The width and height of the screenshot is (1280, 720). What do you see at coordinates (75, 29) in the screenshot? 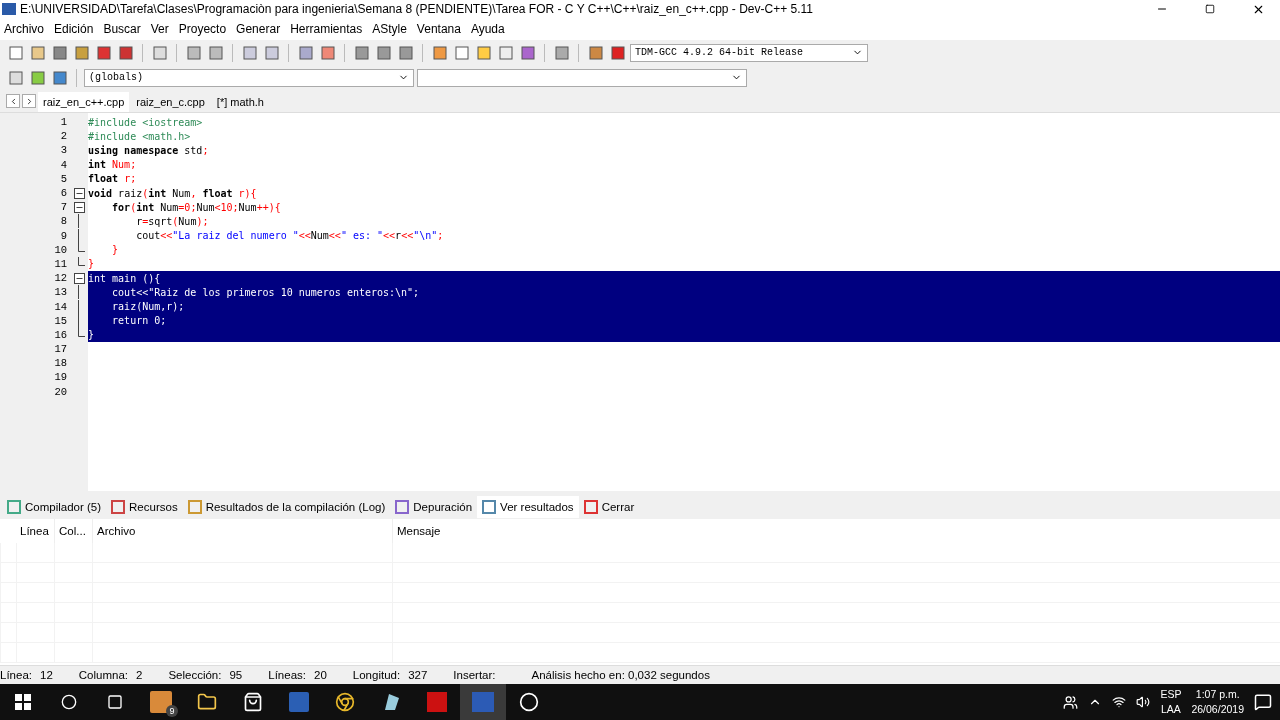
I see `menu-item: Edición` at bounding box center [75, 29].